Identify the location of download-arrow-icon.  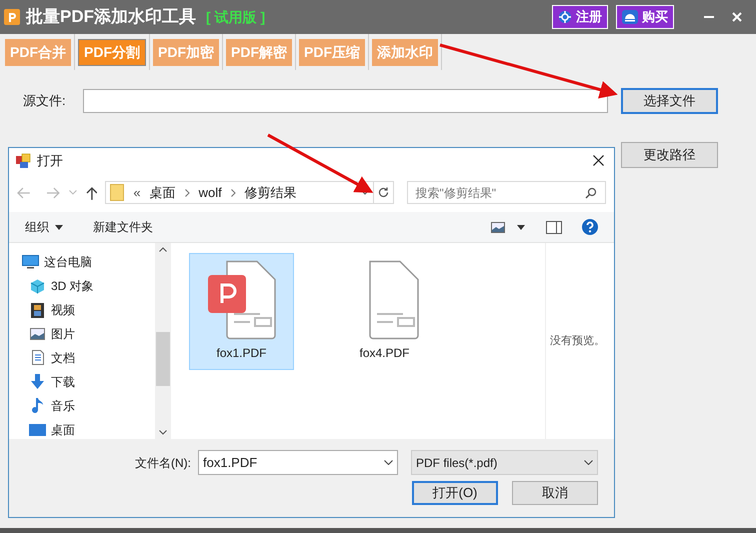
(37, 382).